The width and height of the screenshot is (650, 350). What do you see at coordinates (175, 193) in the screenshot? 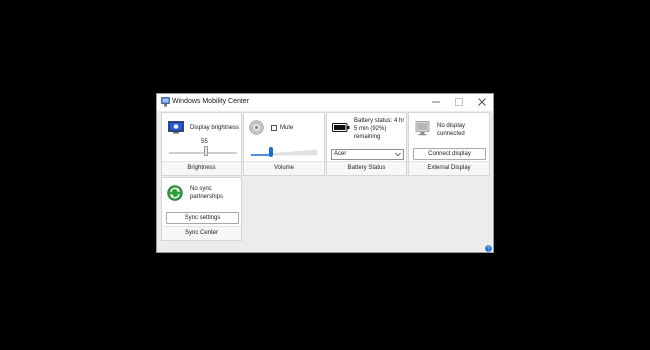
I see `sync-icon` at bounding box center [175, 193].